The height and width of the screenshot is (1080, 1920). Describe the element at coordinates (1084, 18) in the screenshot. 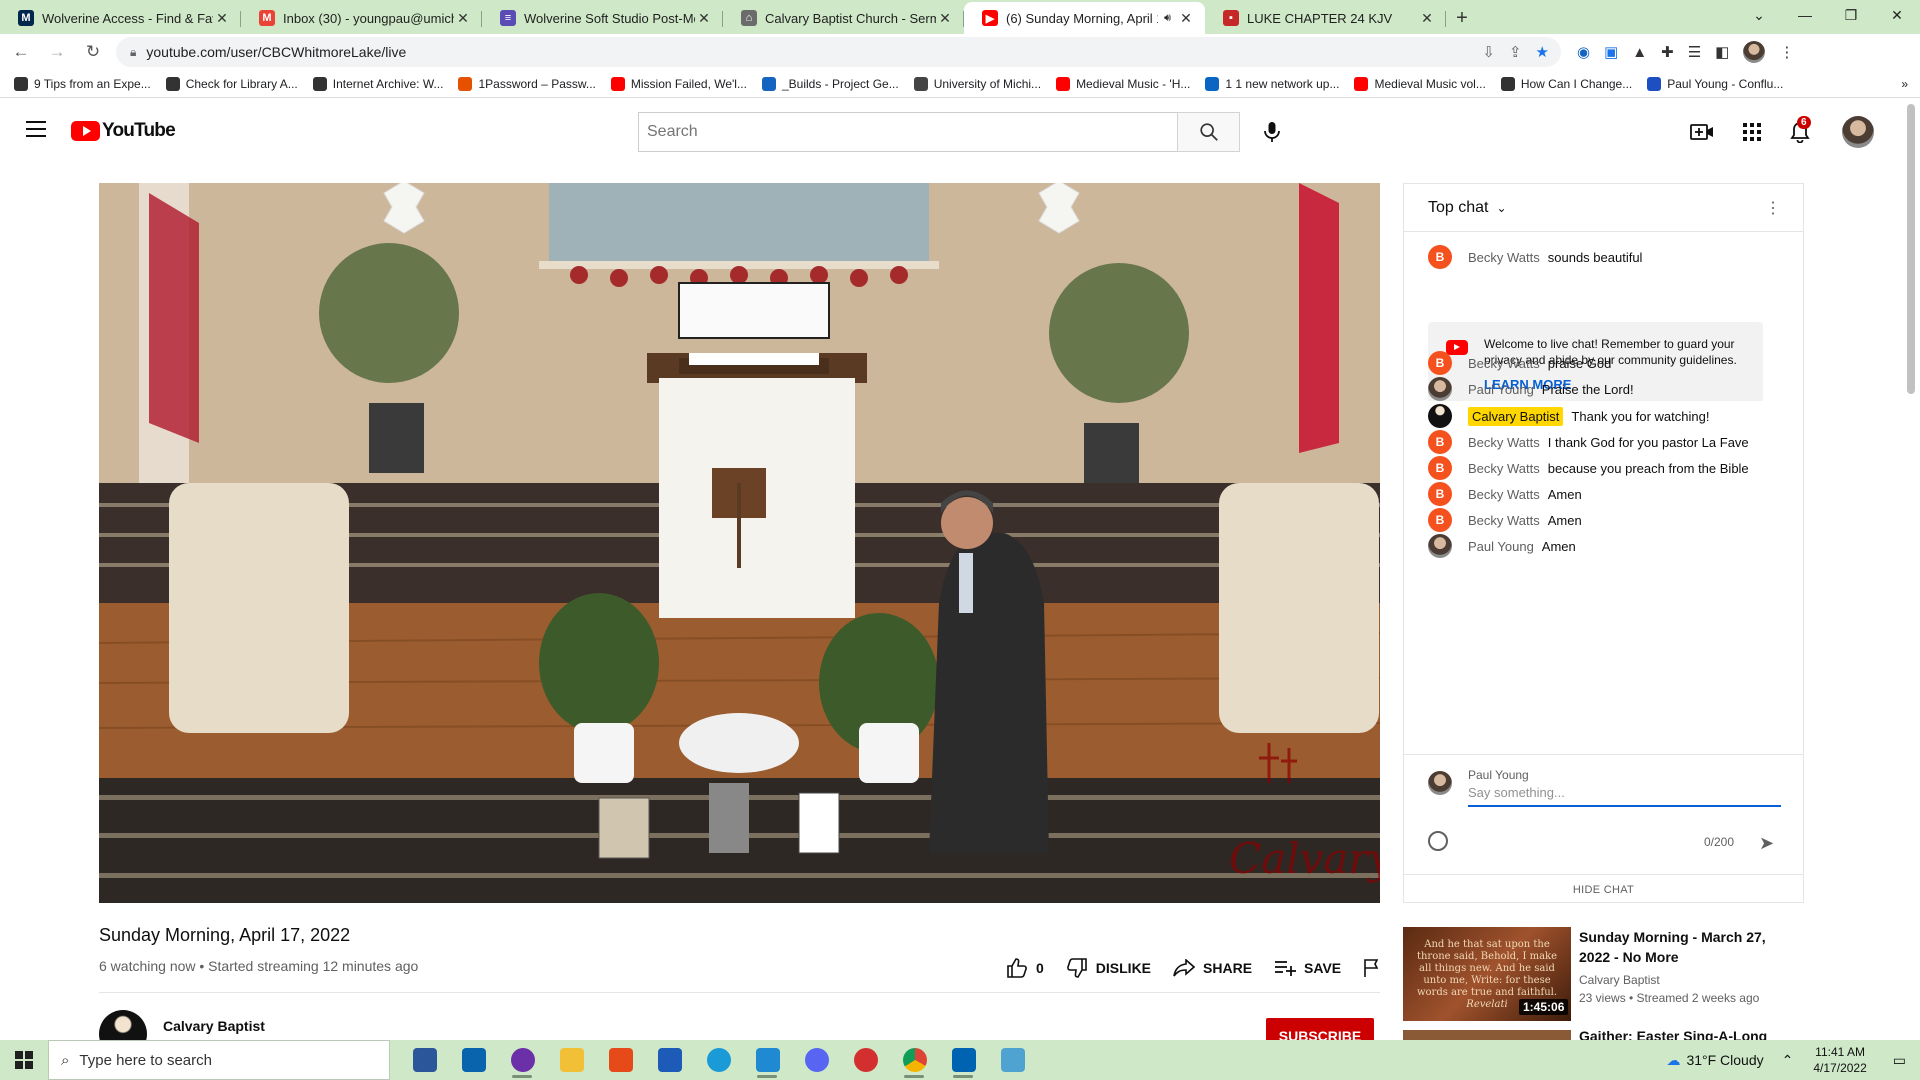

I see `browser-tab: ▶ (6) Sunday Morning, April 17 🔊︎ ✕` at that location.